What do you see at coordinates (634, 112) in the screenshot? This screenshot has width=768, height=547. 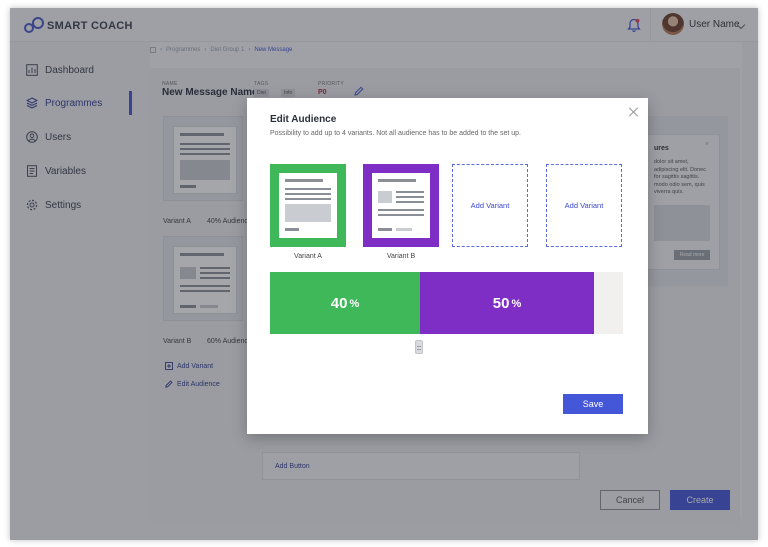 I see `close-icon` at bounding box center [634, 112].